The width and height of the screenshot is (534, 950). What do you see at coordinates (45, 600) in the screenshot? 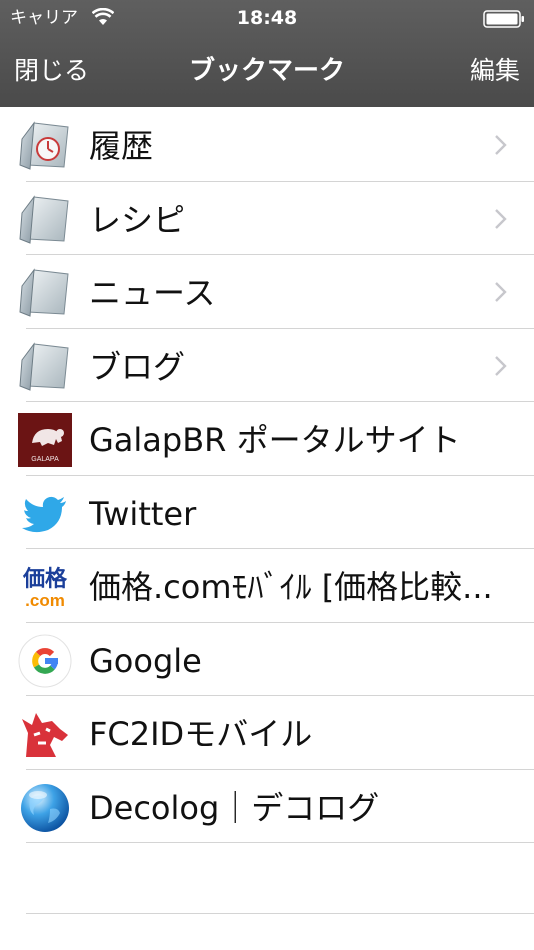
I see `svg-text: .com` at bounding box center [45, 600].